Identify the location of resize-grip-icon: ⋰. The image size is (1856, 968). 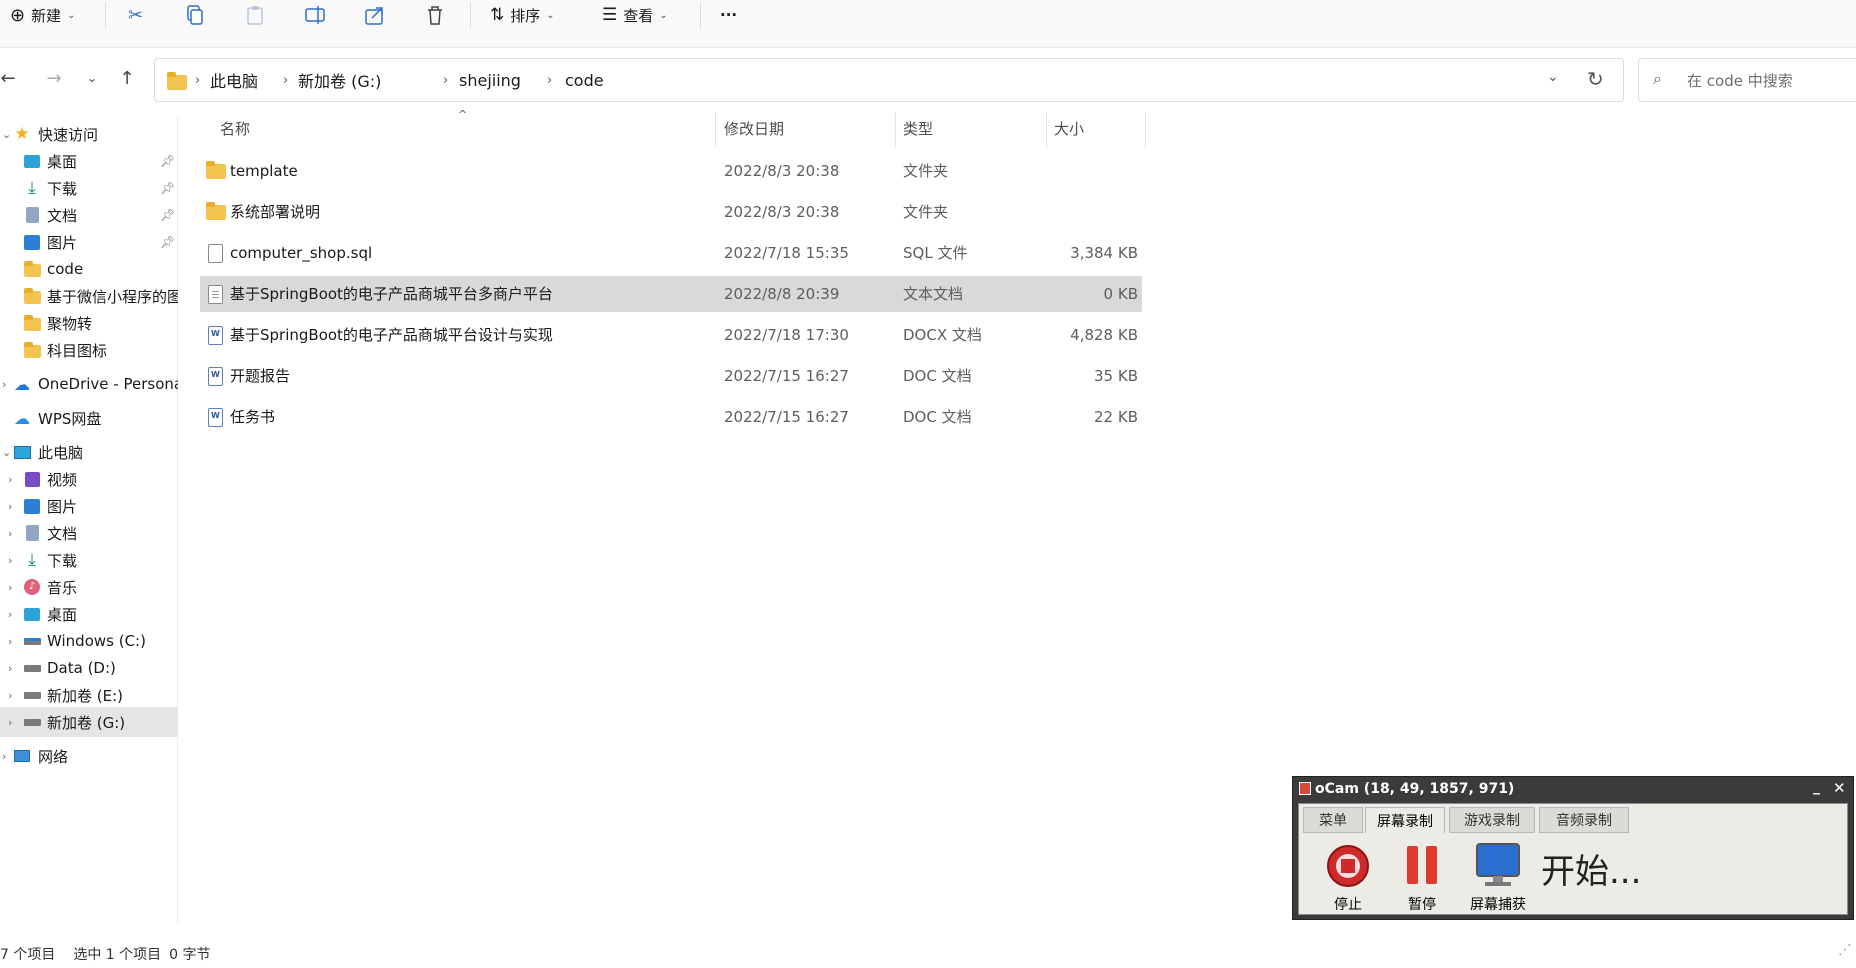
(1845, 950).